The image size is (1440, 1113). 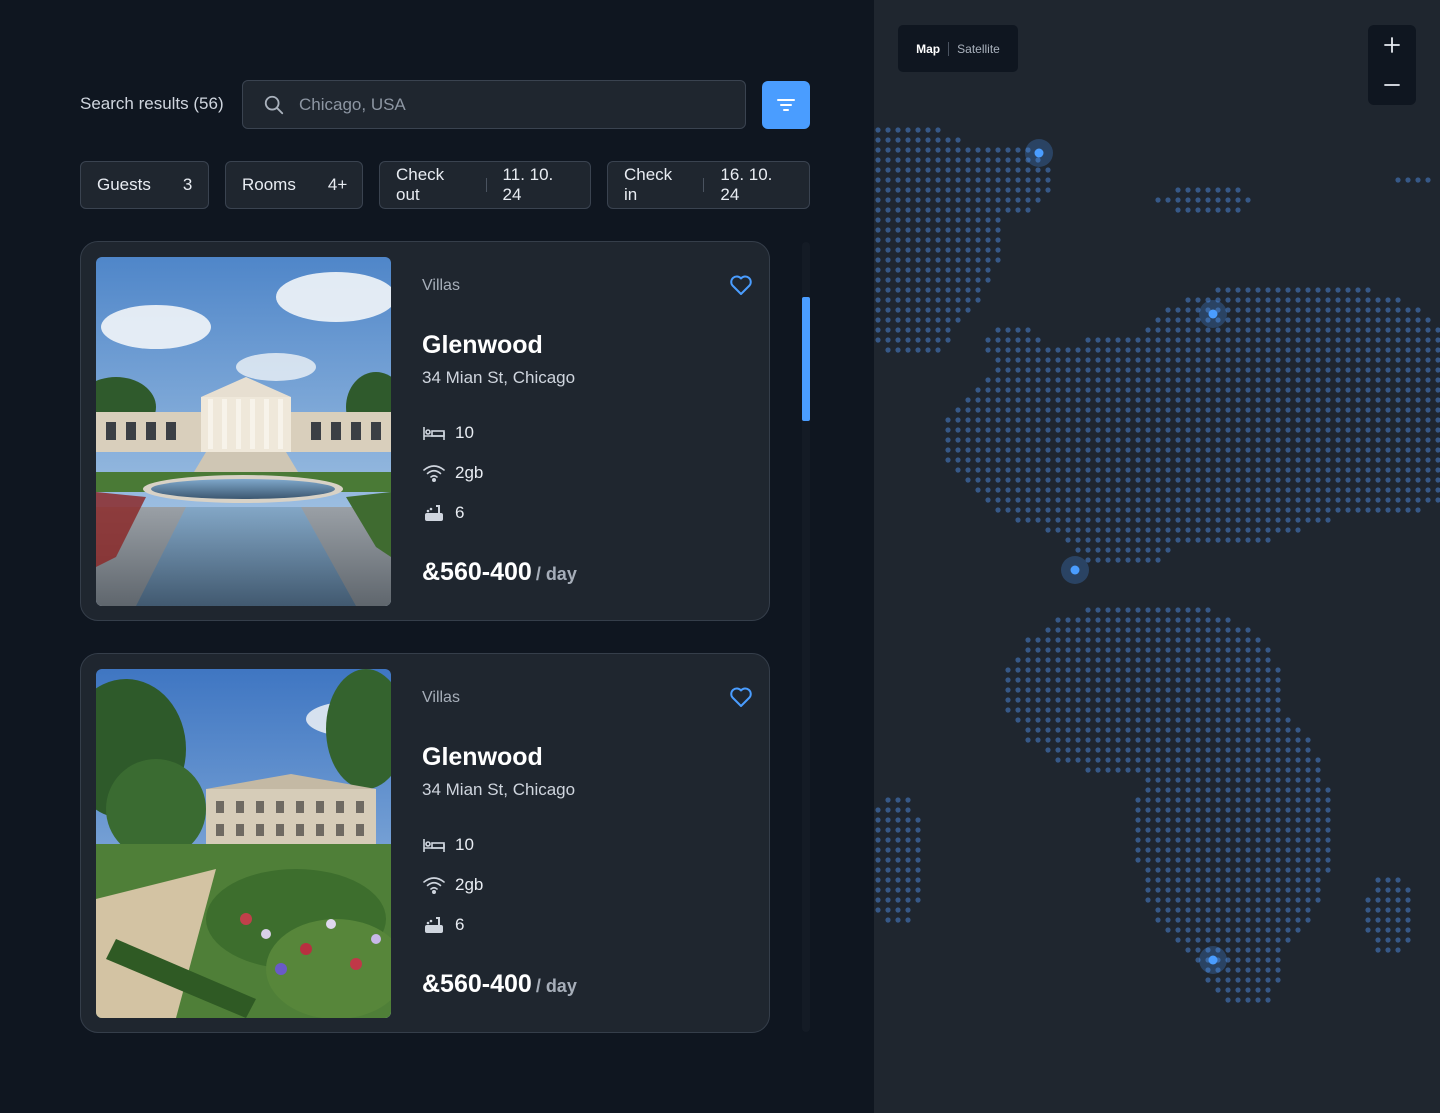 I want to click on guests-filter: Guests 3, so click(x=144, y=185).